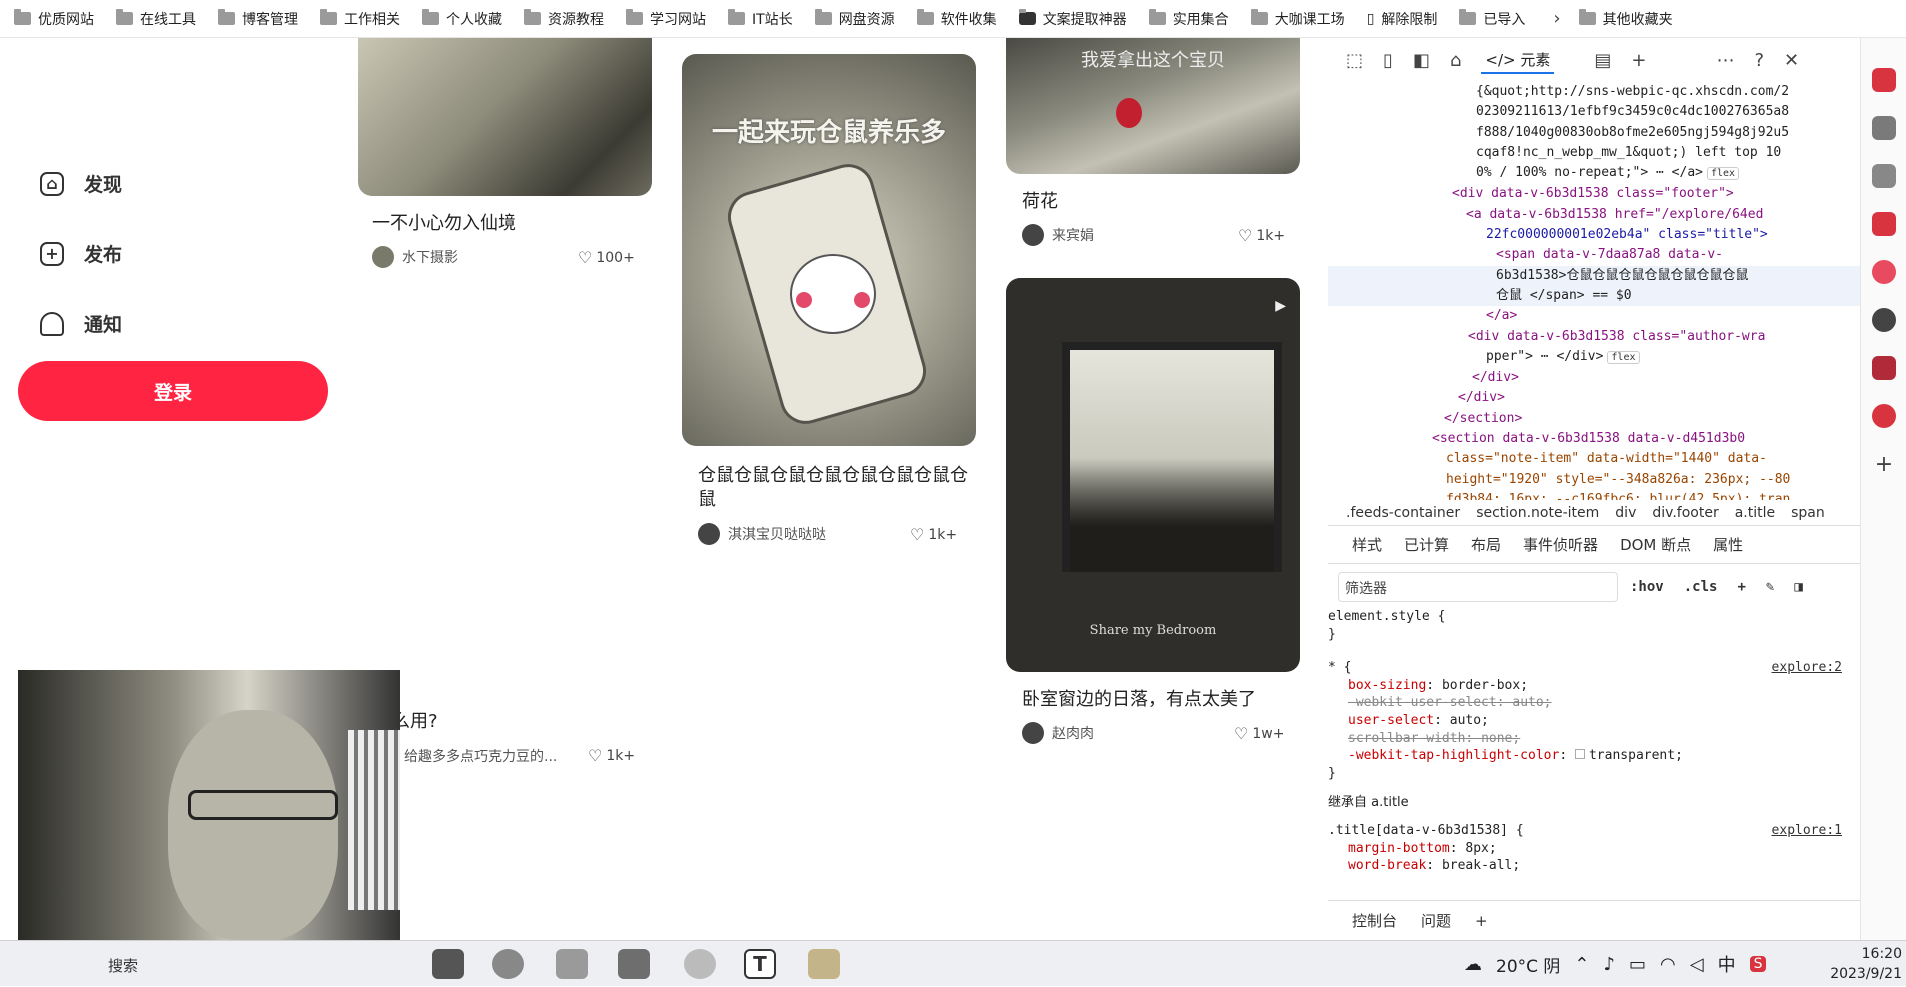 The image size is (1906, 987). I want to click on dom-line: </section>, so click(1594, 419).